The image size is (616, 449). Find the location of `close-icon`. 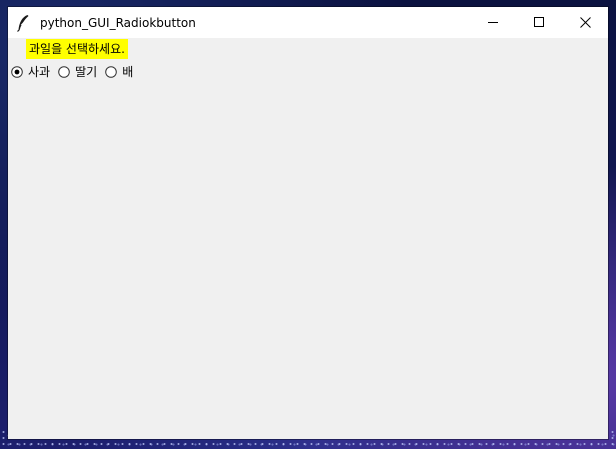

close-icon is located at coordinates (585, 22).